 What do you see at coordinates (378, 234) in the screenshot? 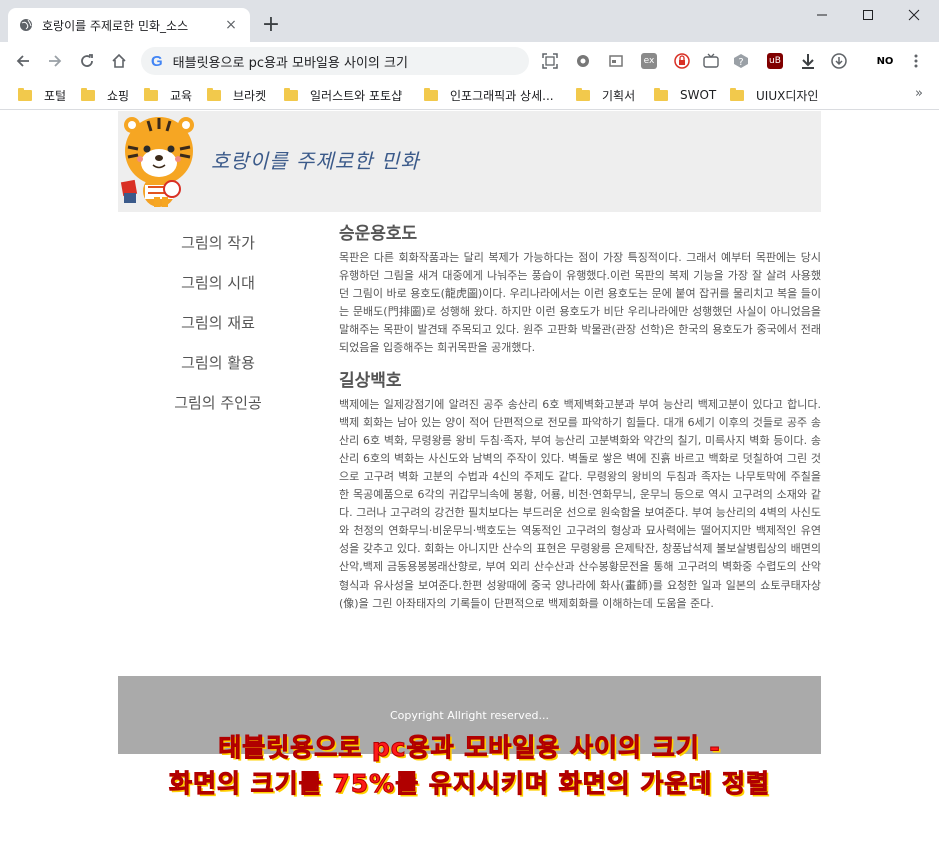
I see `section-title: 승운용호도` at bounding box center [378, 234].